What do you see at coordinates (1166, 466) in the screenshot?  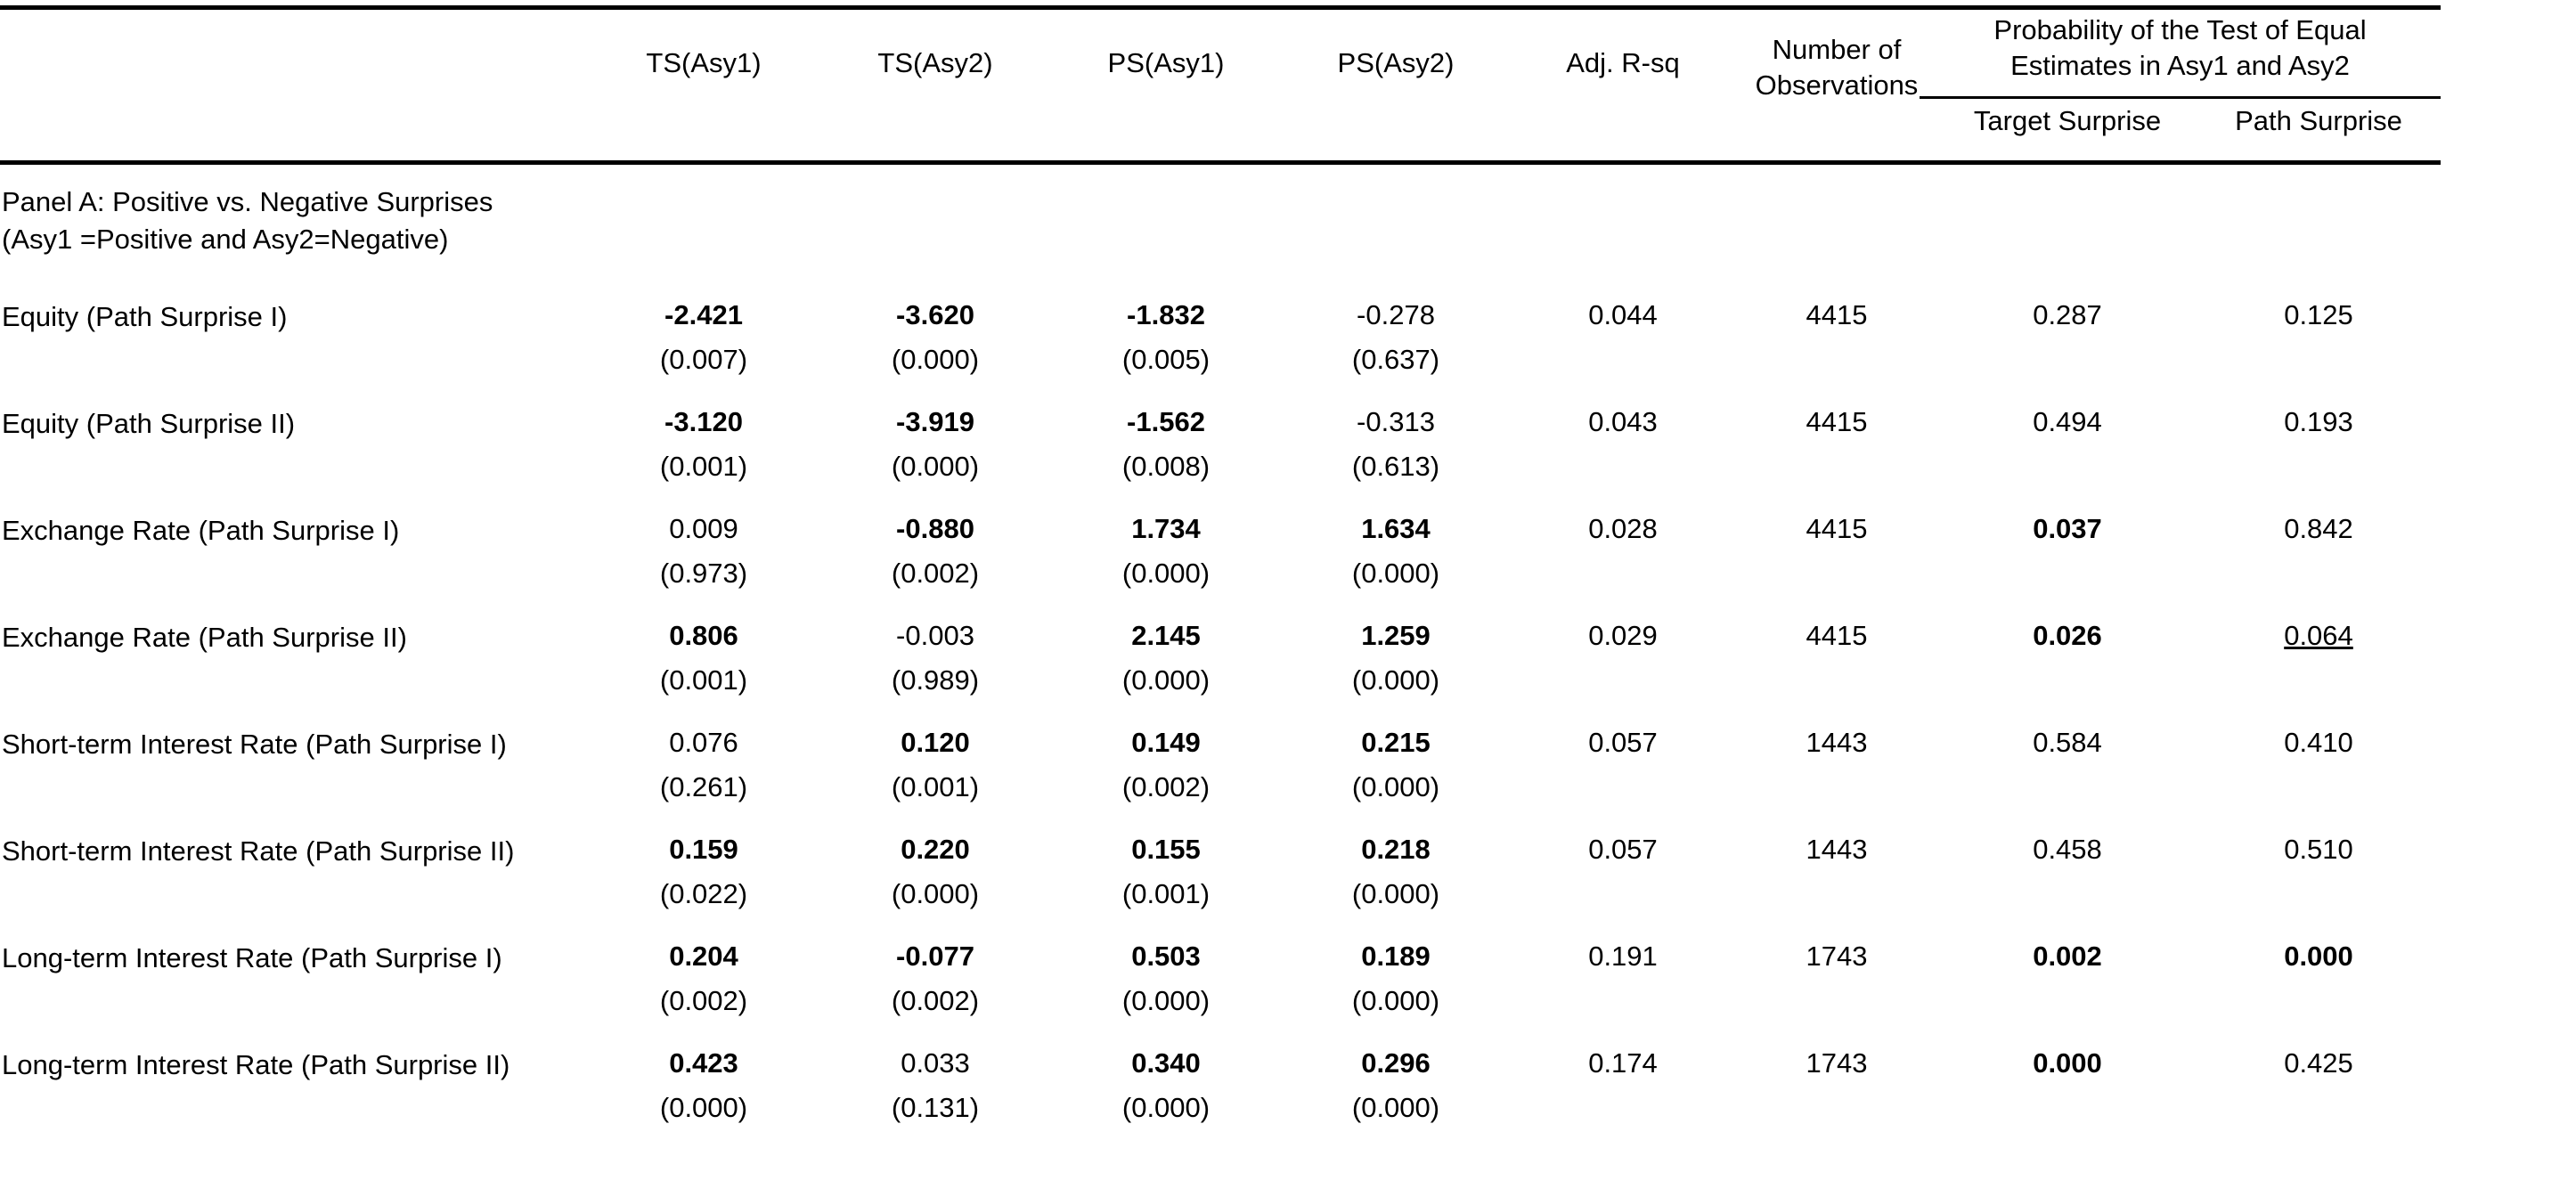 I see `p-value: (0.008)` at bounding box center [1166, 466].